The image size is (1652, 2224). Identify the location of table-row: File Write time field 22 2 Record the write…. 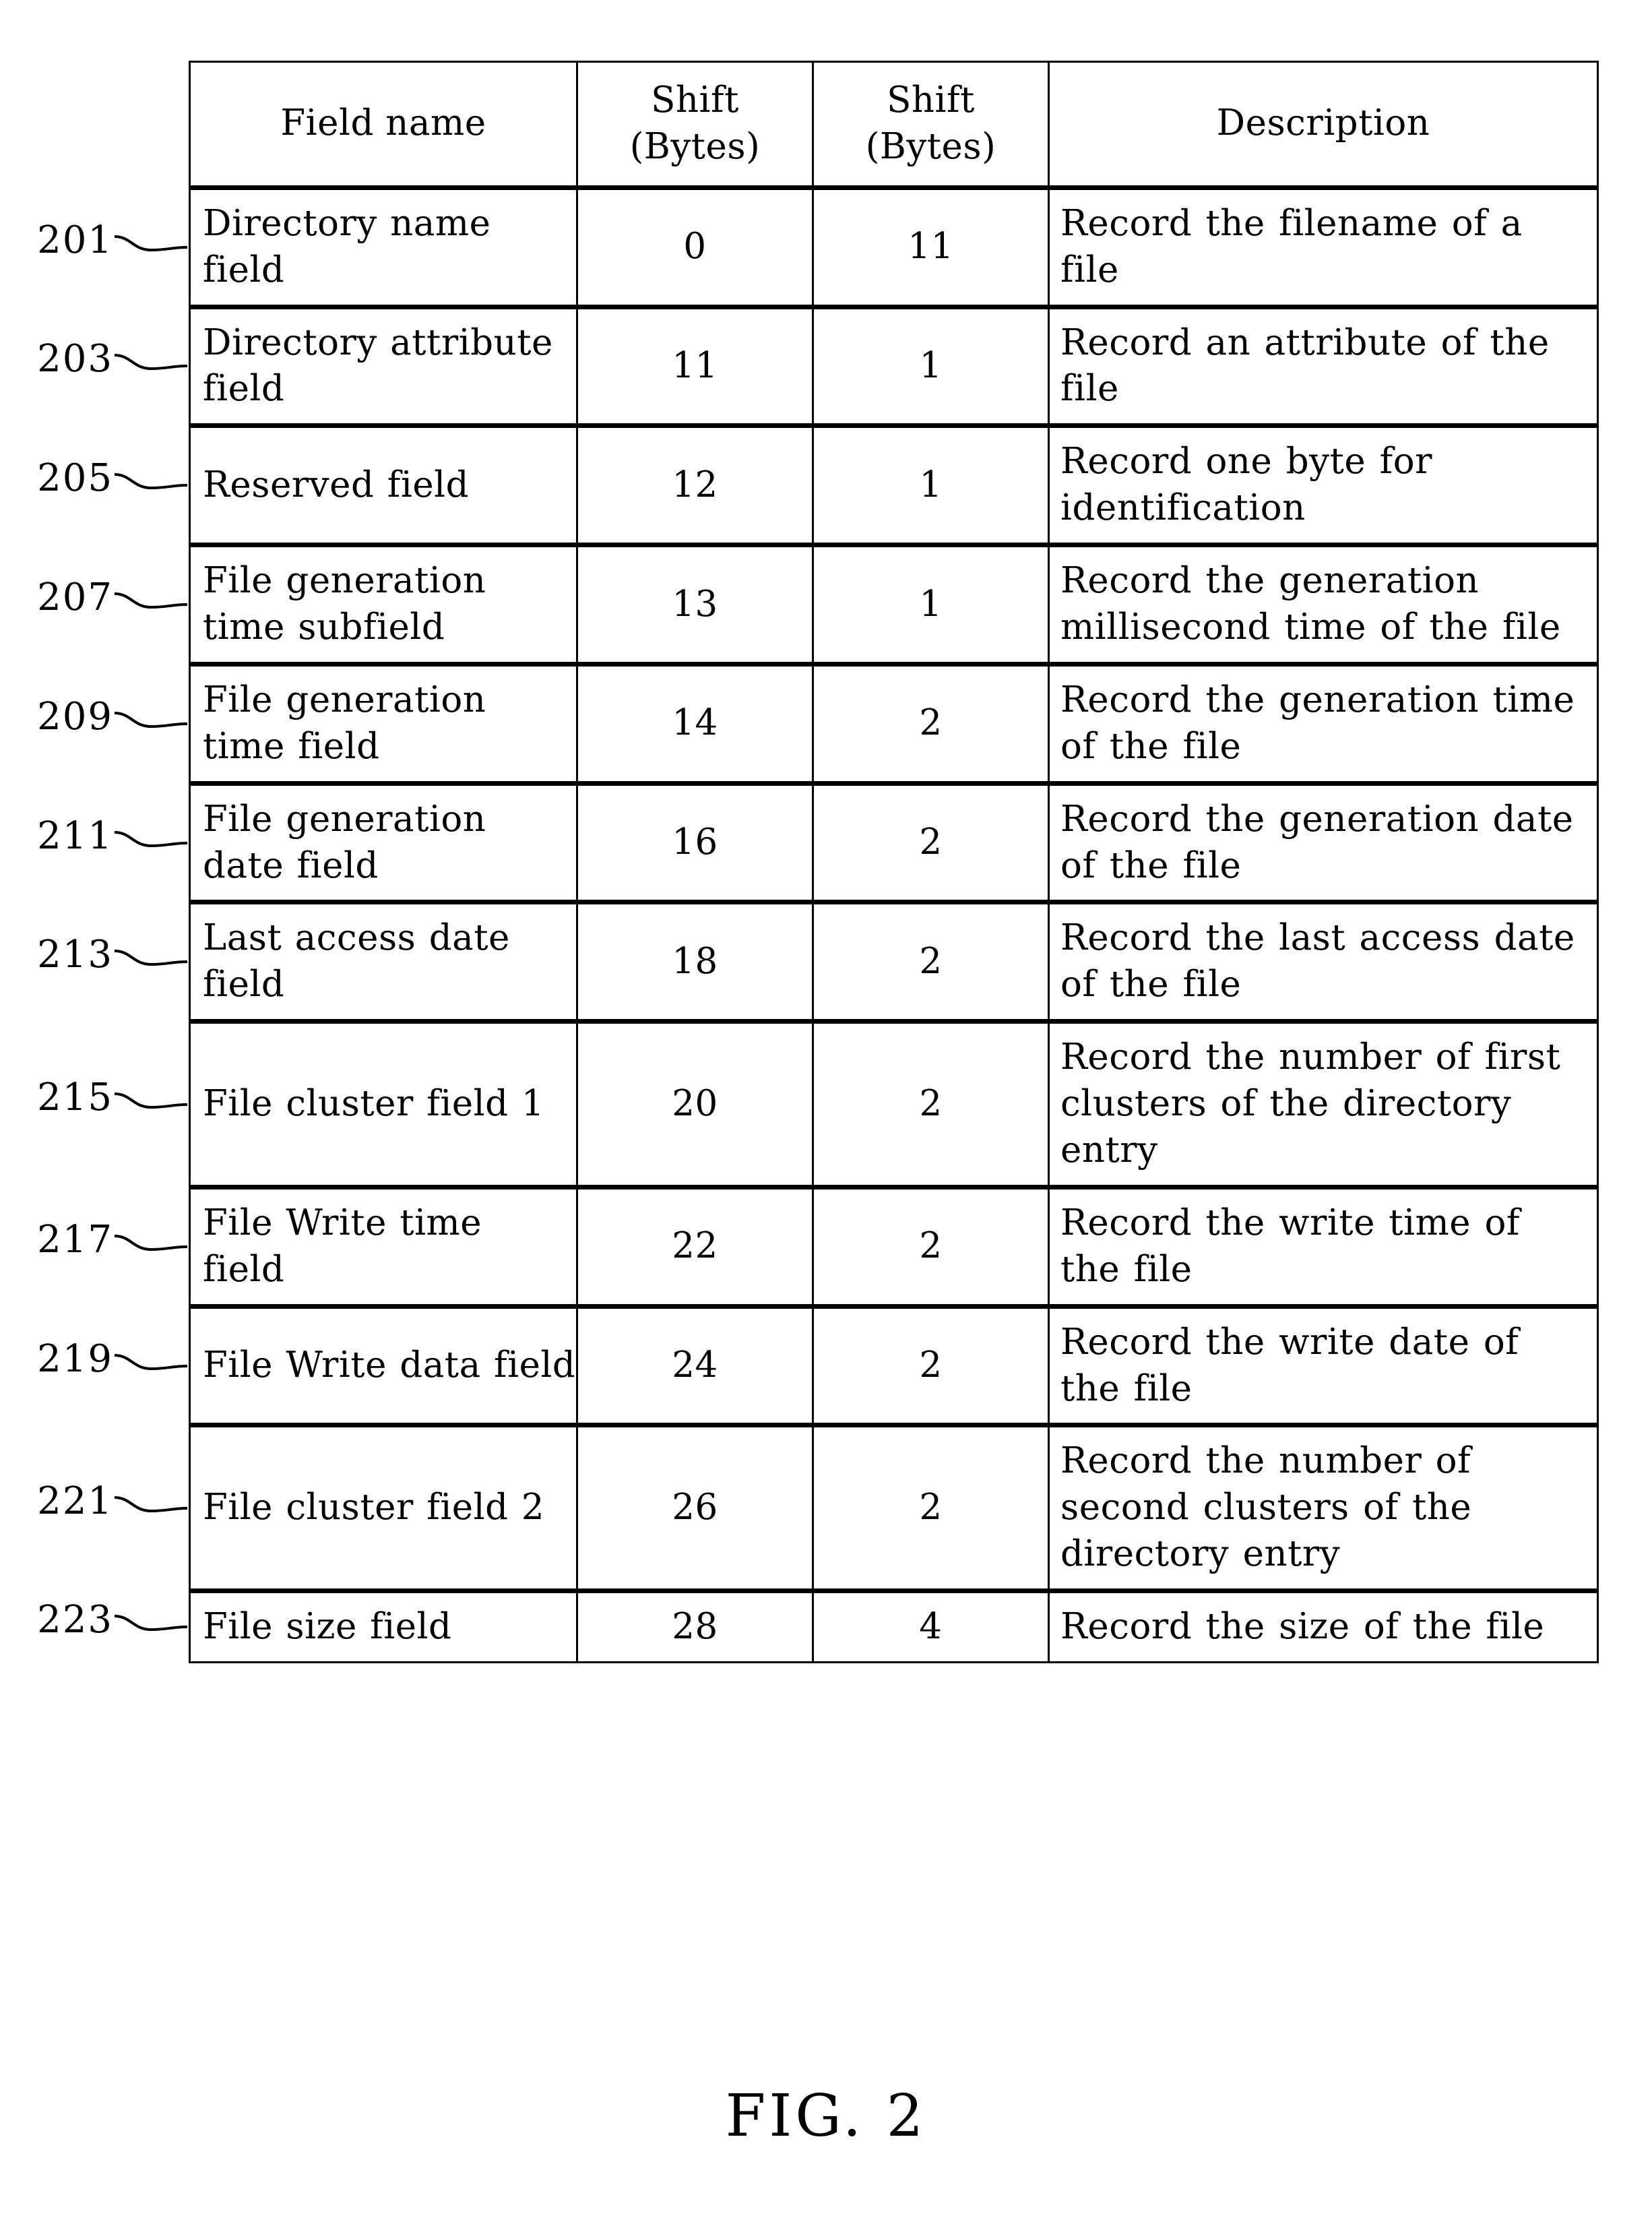
(894, 1245).